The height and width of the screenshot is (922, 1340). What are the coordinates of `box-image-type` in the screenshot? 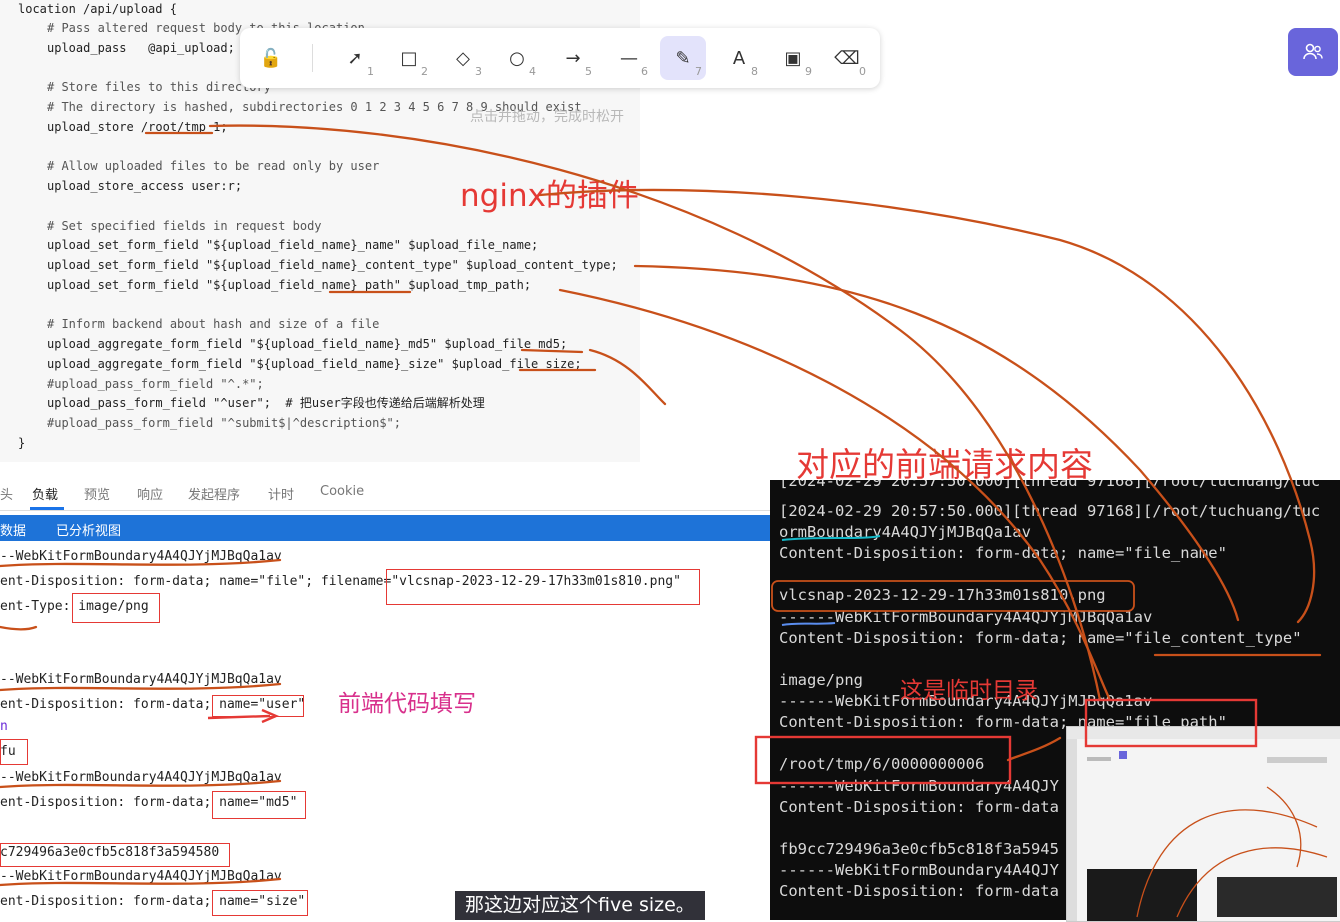 It's located at (116, 608).